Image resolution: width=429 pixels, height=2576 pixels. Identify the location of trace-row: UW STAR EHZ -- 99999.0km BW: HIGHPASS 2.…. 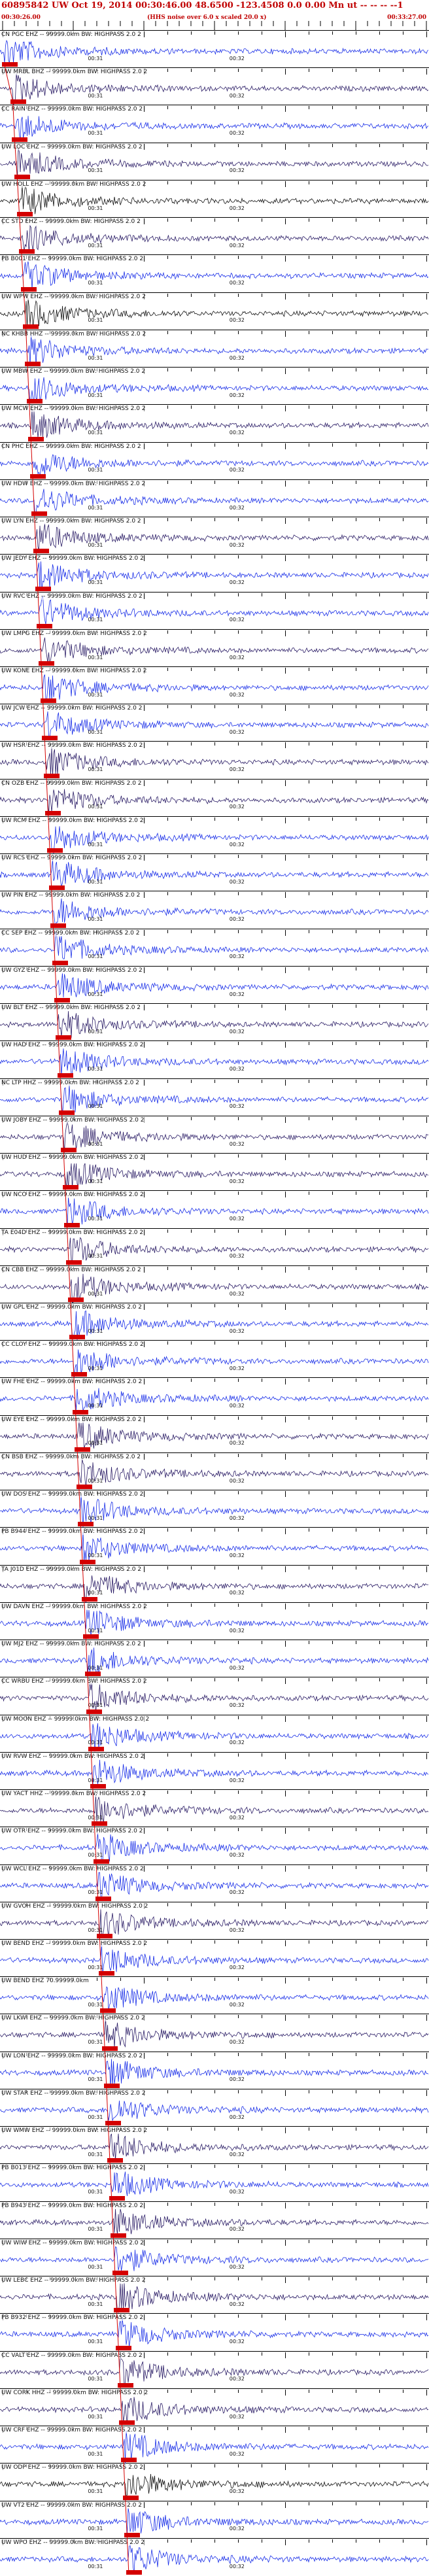
(214, 2107).